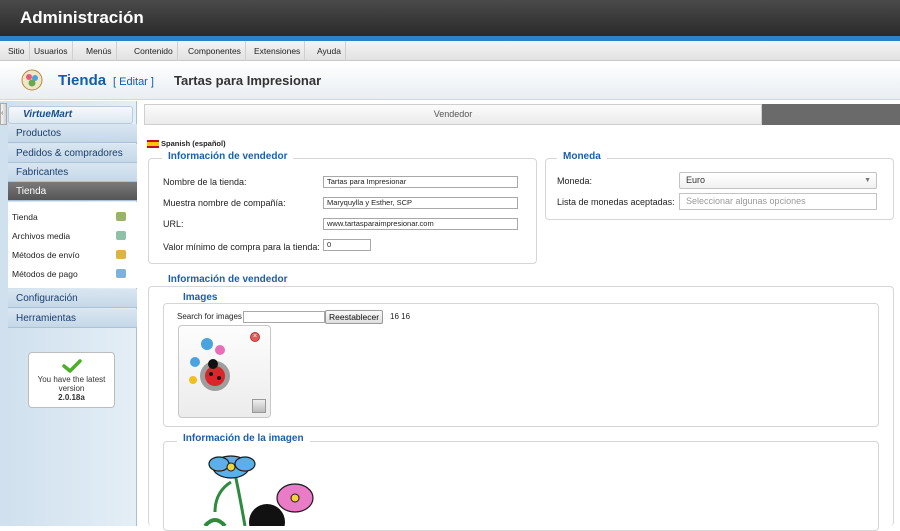 This screenshot has height=531, width=900. I want to click on currency-select: Euro ▼, so click(778, 180).